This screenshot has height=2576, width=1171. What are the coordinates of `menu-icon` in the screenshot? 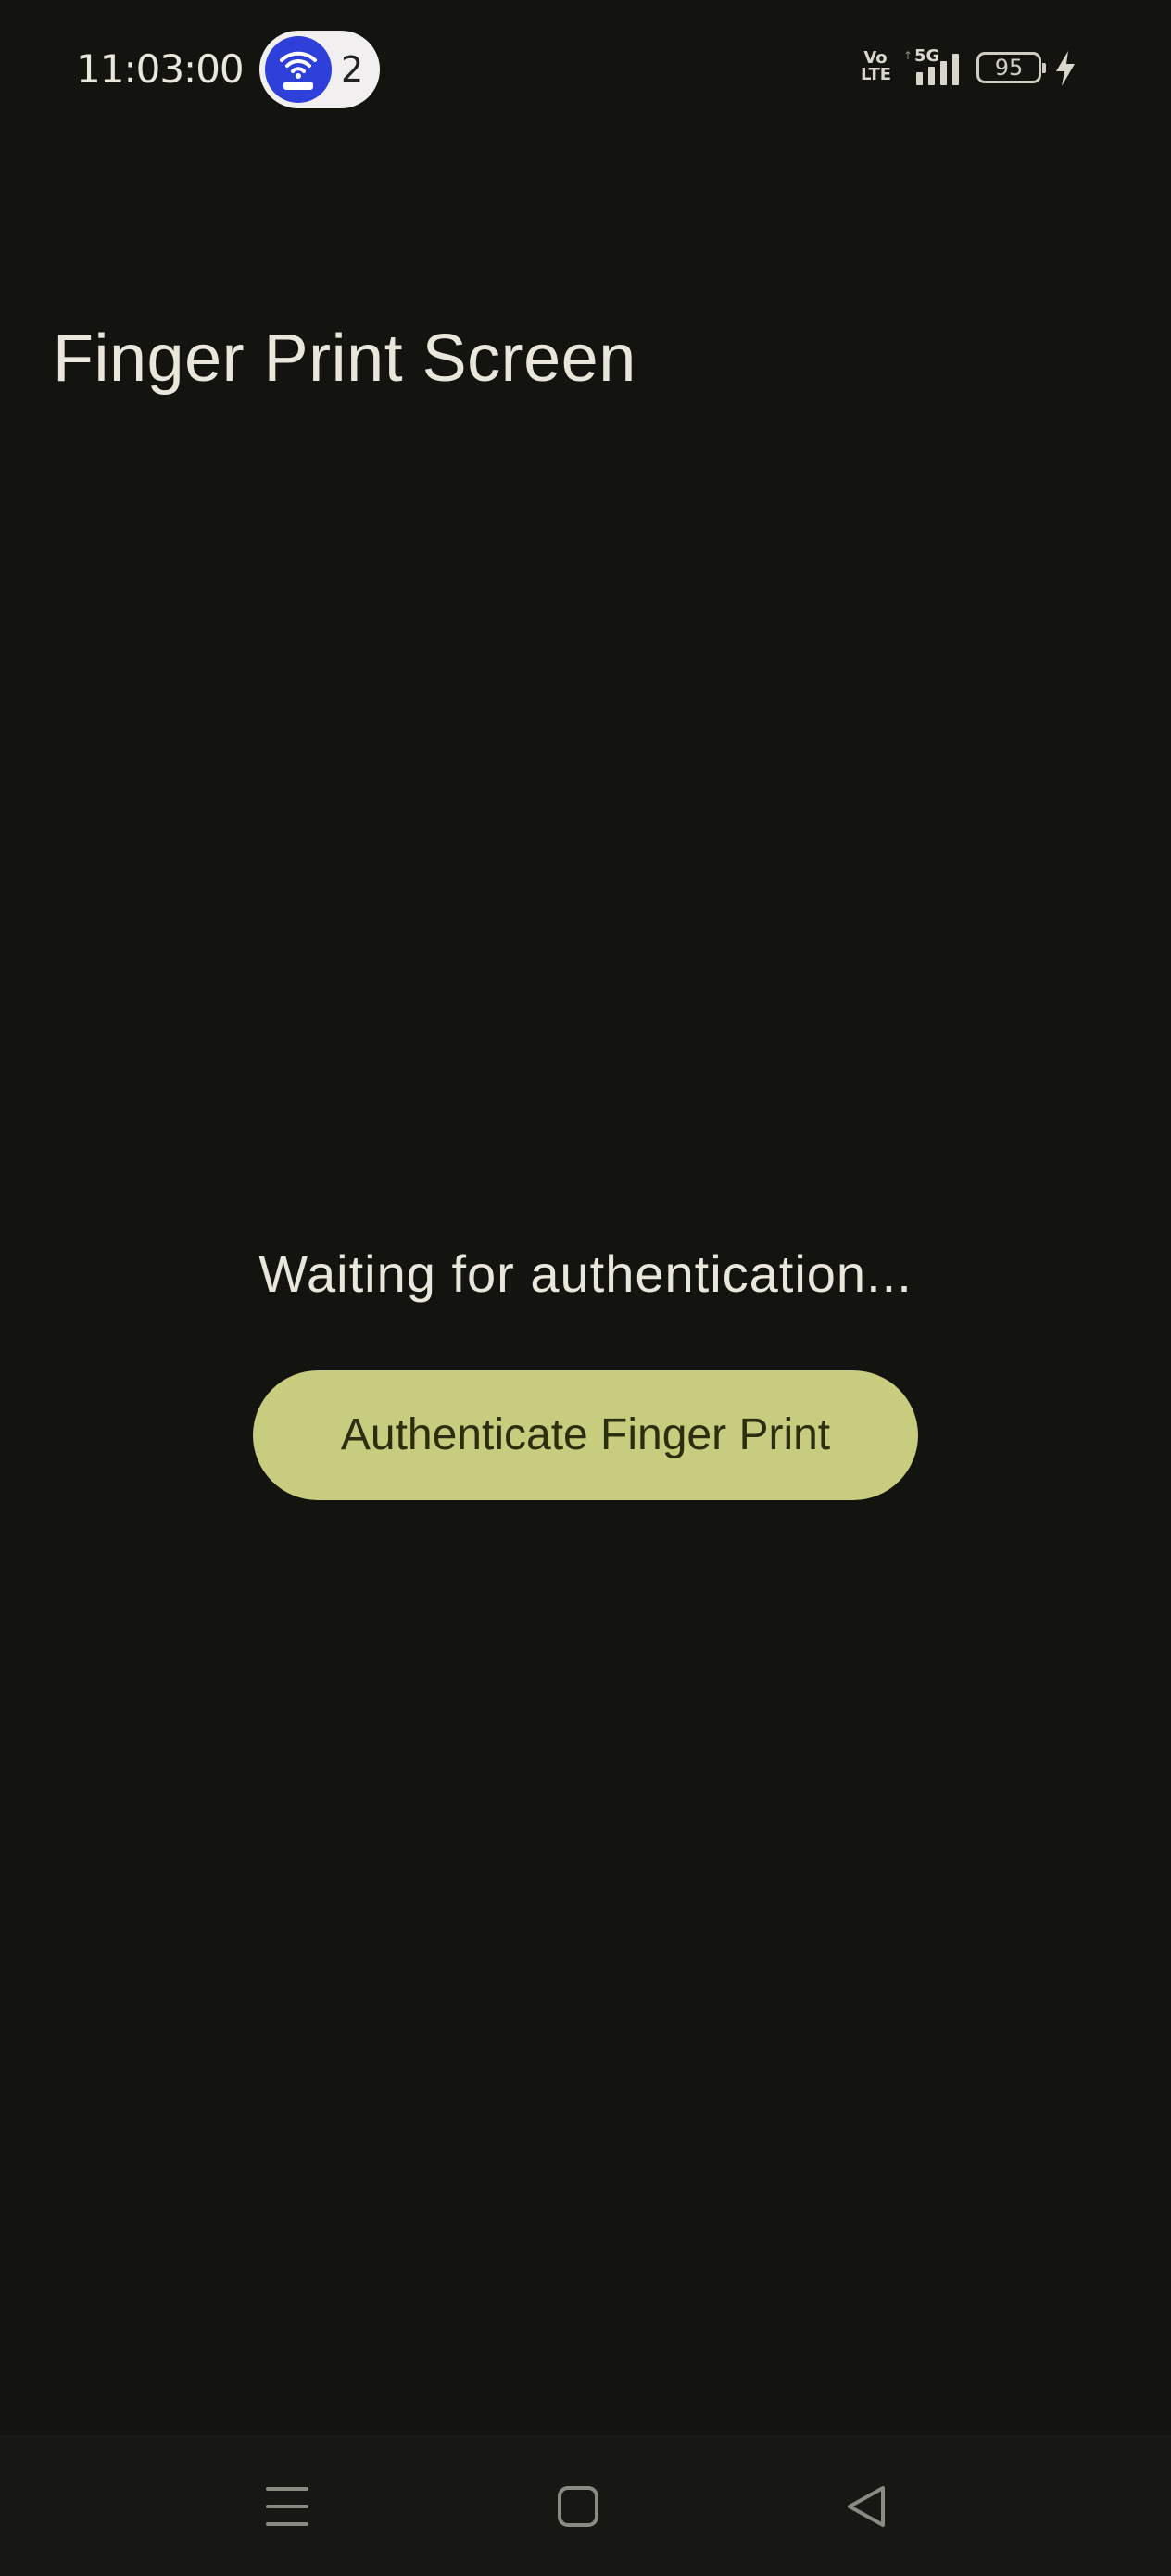 It's located at (287, 2506).